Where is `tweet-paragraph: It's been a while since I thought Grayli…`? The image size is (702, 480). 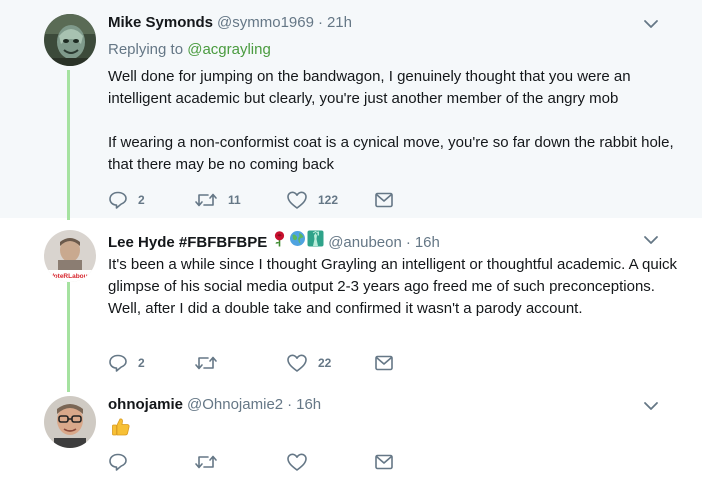 tweet-paragraph: It's been a while since I thought Grayli… is located at coordinates (393, 286).